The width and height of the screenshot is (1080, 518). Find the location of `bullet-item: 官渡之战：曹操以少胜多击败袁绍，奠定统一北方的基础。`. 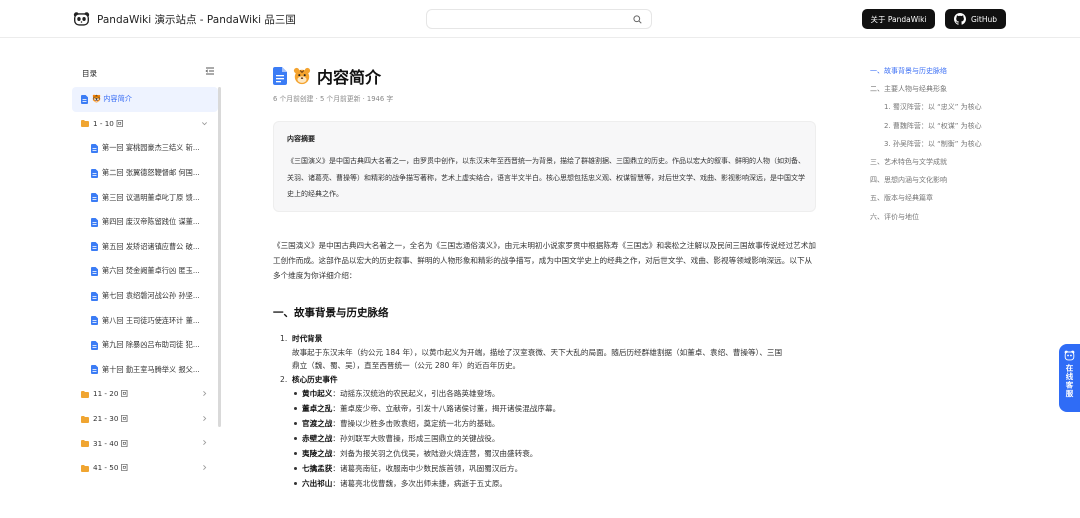

bullet-item: 官渡之战：曹操以少胜多击败袁绍，奠定统一北方的基础。 is located at coordinates (547, 423).